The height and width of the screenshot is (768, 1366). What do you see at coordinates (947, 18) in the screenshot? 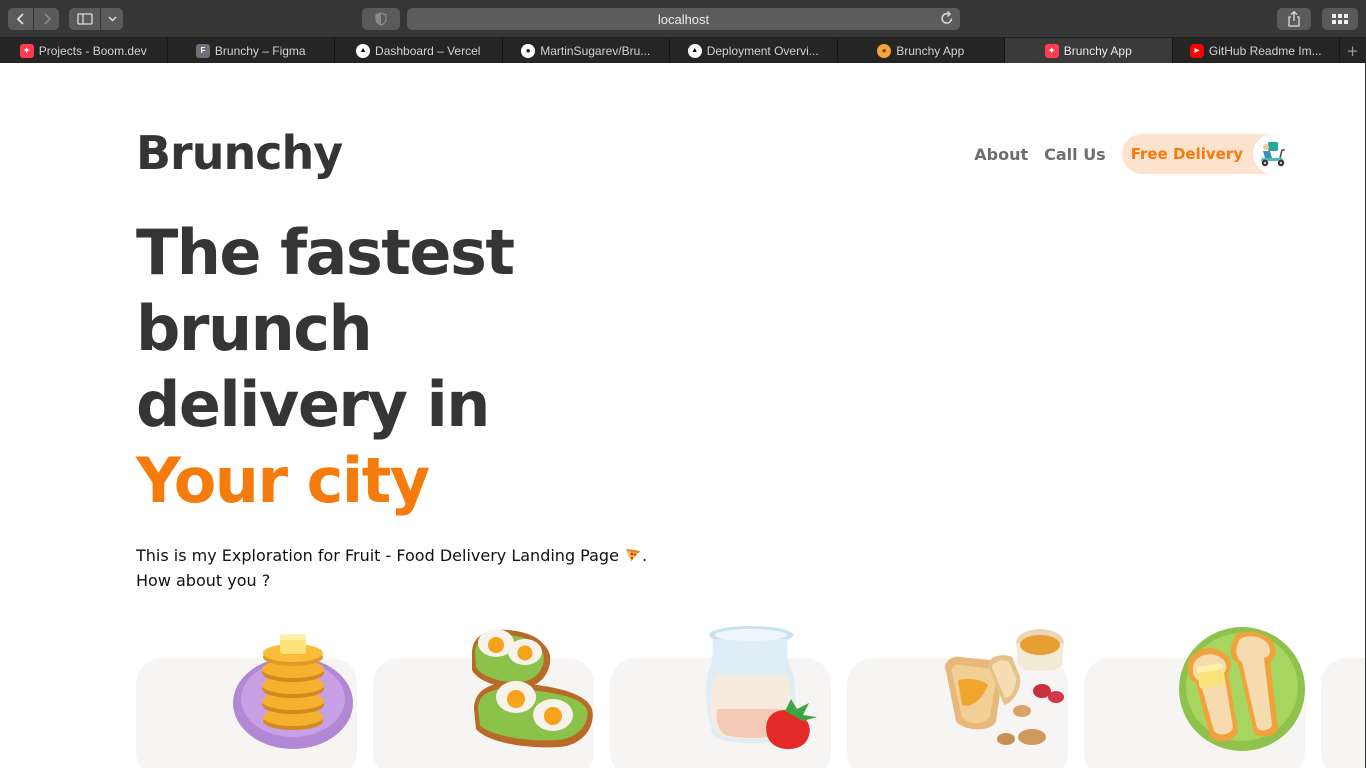
I see `reload-icon` at bounding box center [947, 18].